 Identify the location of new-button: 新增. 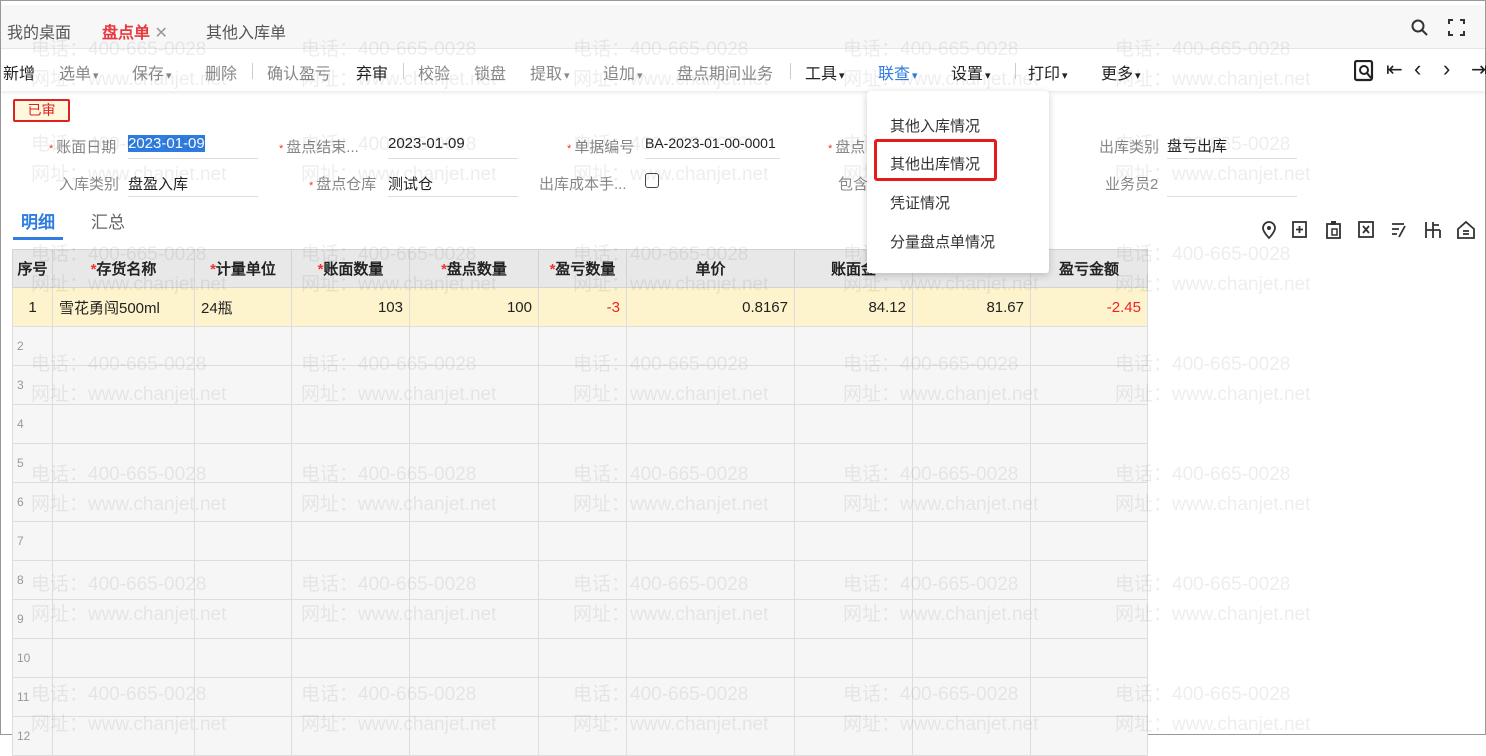
(19, 72).